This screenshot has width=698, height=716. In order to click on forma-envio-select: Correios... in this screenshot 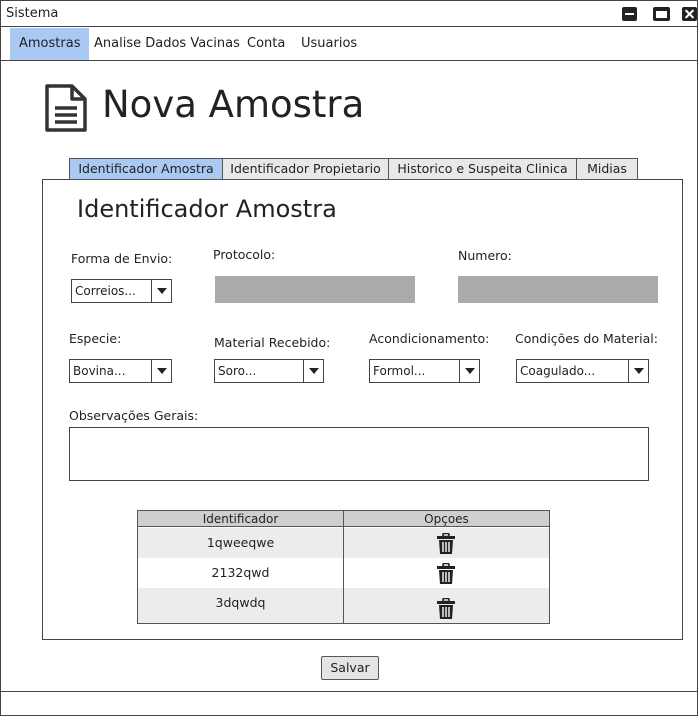, I will do `click(121, 291)`.